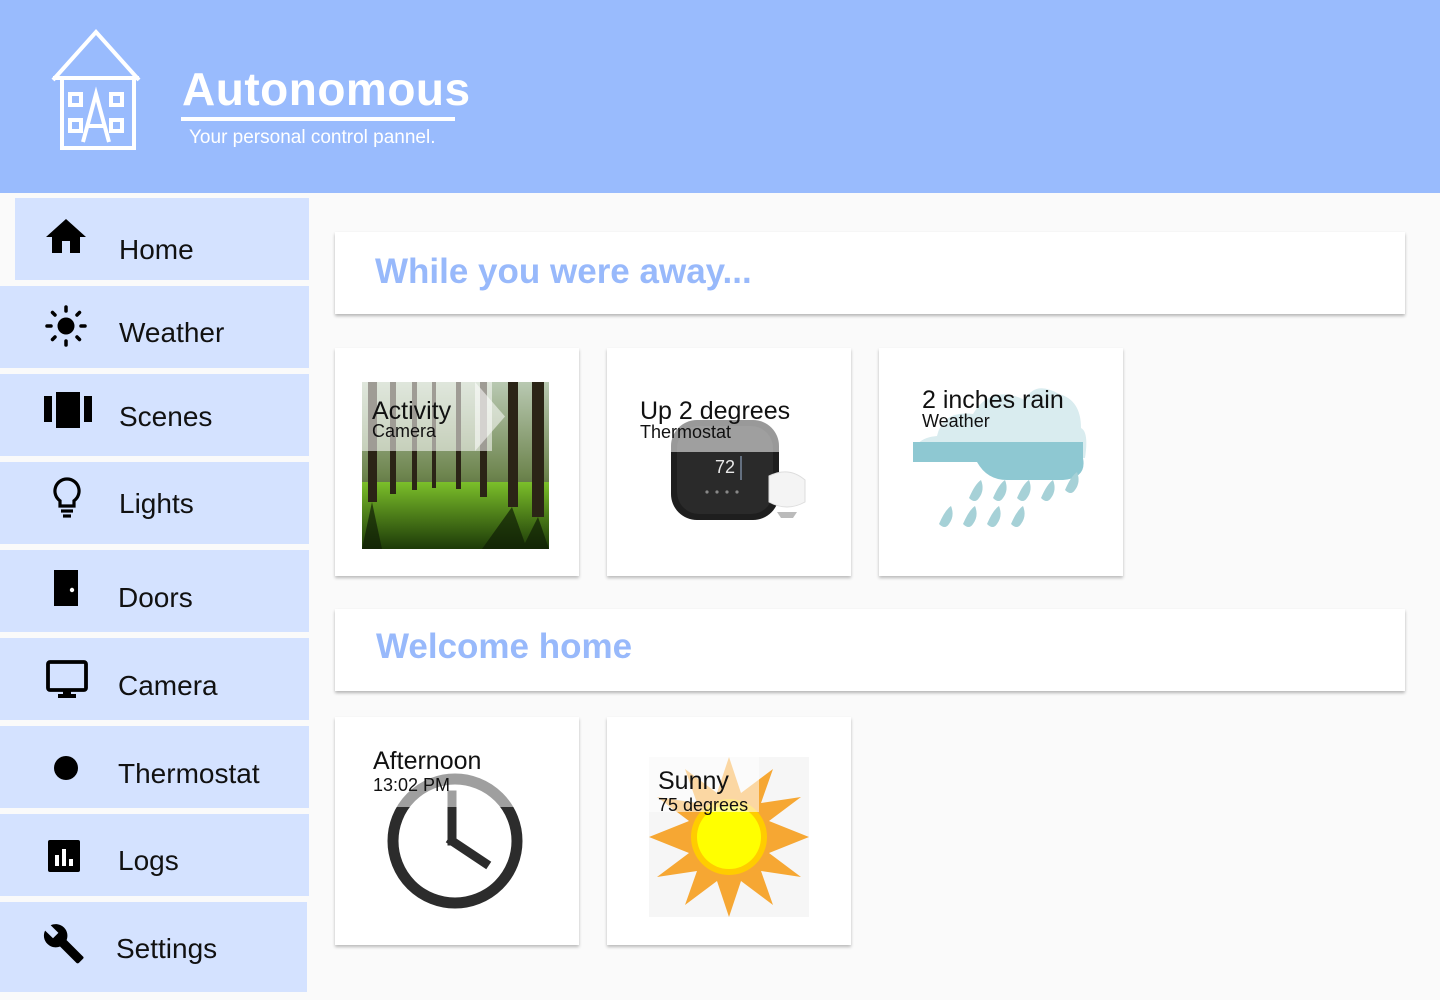 This screenshot has width=1440, height=1000. I want to click on card-subtitle: Camera, so click(404, 431).